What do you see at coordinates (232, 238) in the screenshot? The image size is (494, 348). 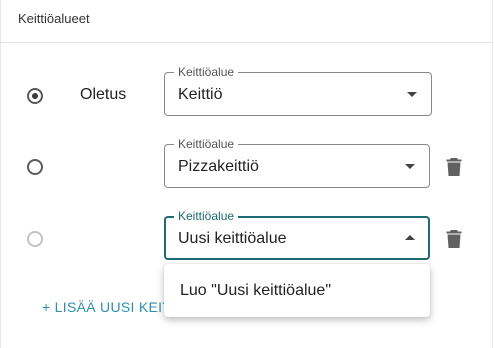 I see `field-value: Uusi keittiöalue` at bounding box center [232, 238].